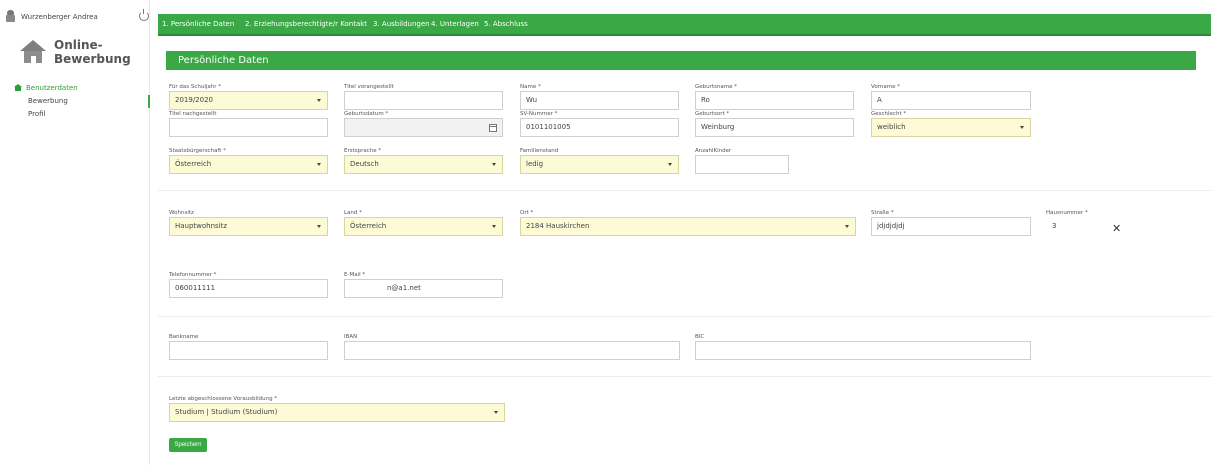  I want to click on field-label: Land *, so click(353, 213).